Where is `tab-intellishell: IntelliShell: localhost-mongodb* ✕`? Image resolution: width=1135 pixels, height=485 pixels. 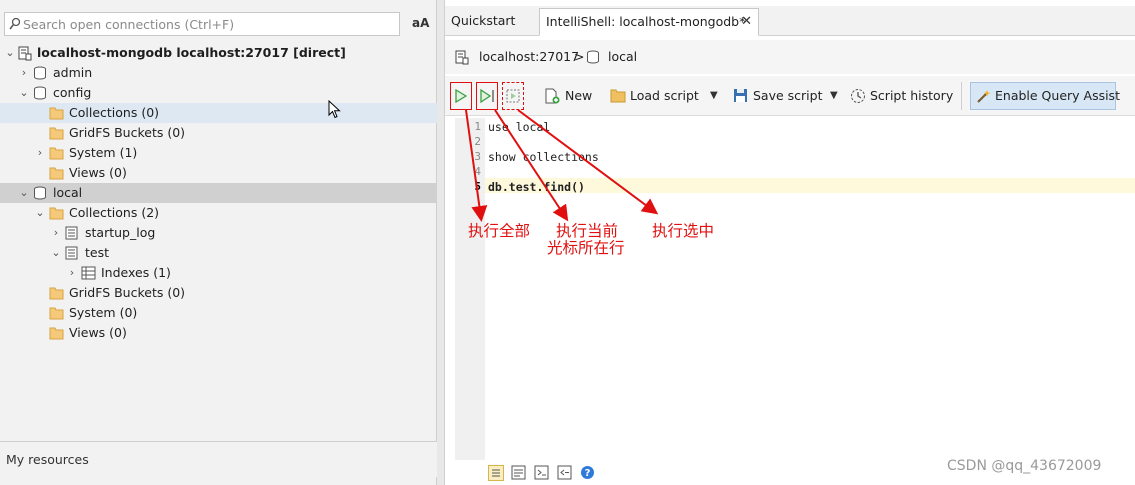 tab-intellishell: IntelliShell: localhost-mongodb* ✕ is located at coordinates (649, 22).